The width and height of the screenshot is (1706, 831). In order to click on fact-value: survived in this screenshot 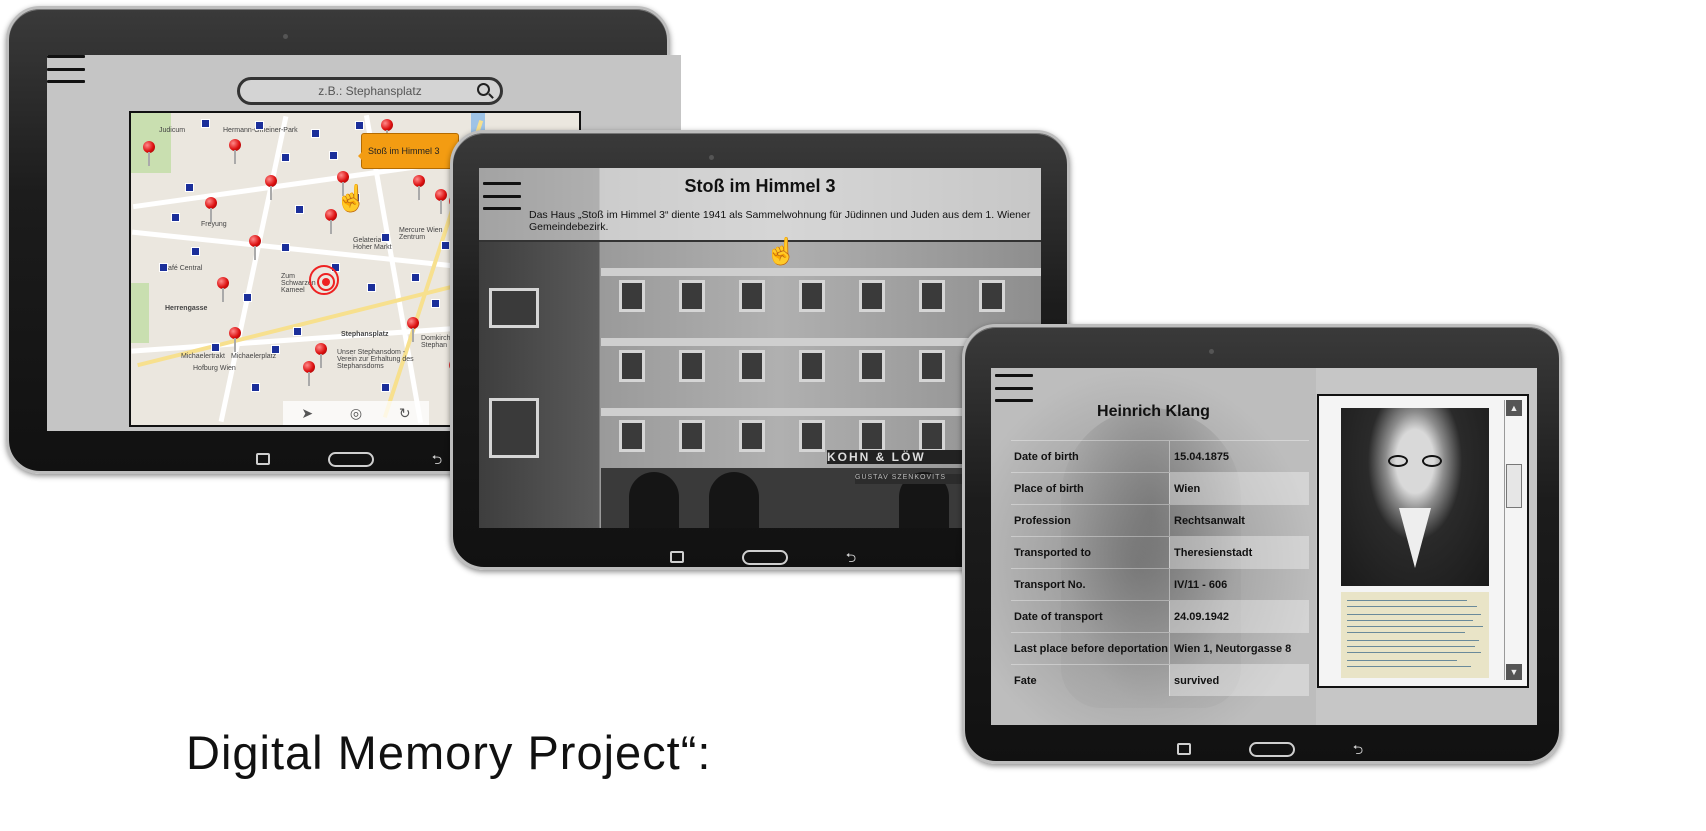, I will do `click(1239, 680)`.